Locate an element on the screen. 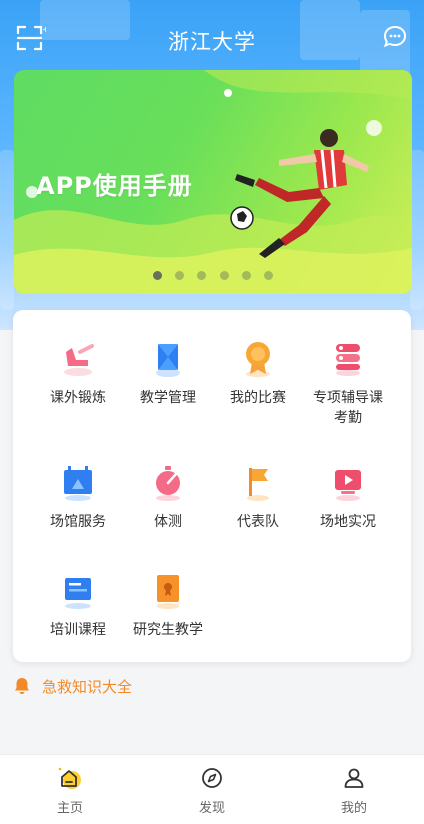 The image size is (424, 824). menu-item-label: 研究生教学 is located at coordinates (168, 630).